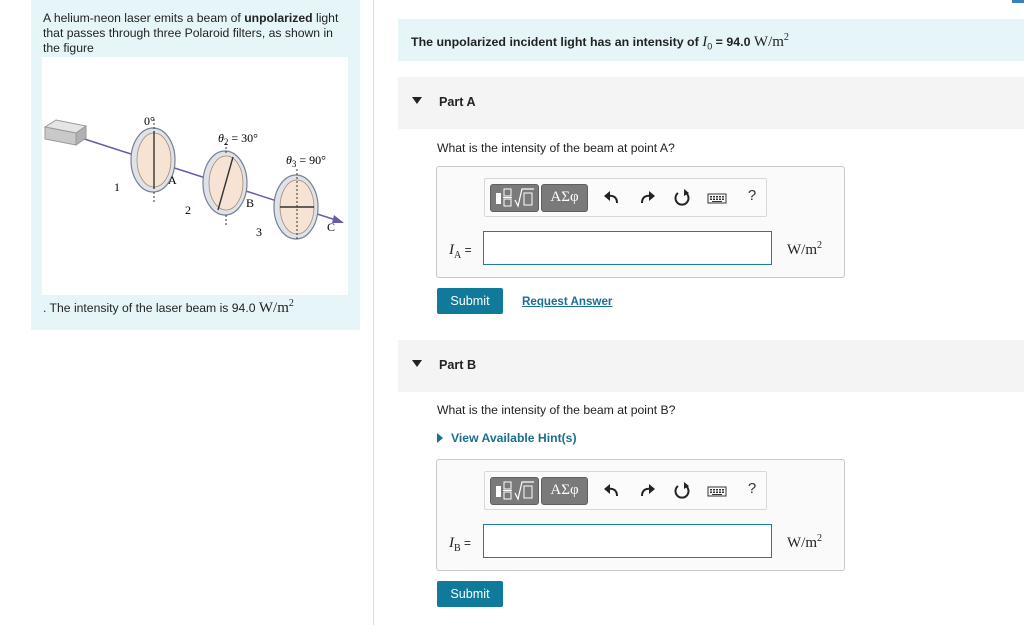  I want to click on angle-1-label: 0°, so click(149, 121).